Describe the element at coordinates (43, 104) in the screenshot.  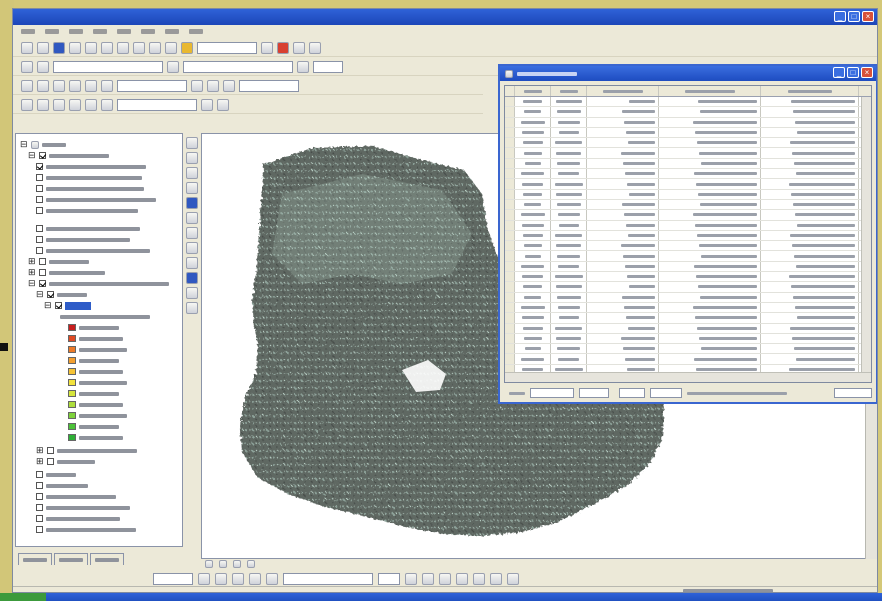
I see `select-elements-icon` at that location.